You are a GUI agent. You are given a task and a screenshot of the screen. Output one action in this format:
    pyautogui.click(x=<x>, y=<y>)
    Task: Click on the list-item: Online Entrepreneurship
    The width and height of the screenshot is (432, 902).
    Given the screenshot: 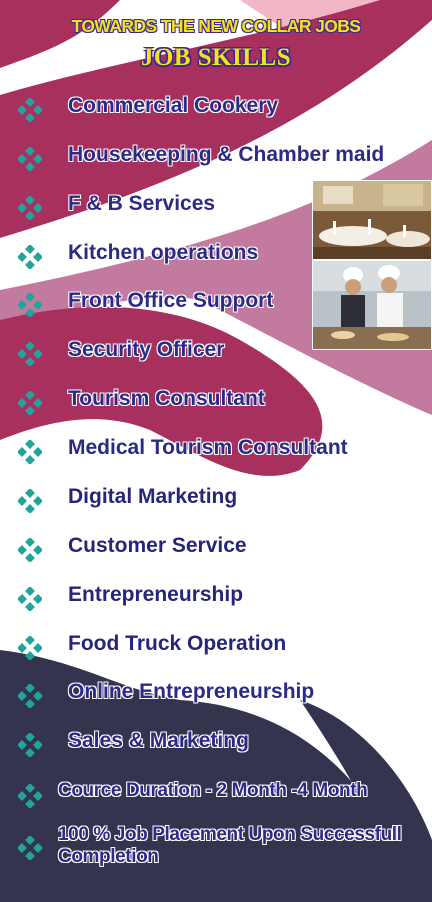 What is the action you would take?
    pyautogui.click(x=216, y=694)
    